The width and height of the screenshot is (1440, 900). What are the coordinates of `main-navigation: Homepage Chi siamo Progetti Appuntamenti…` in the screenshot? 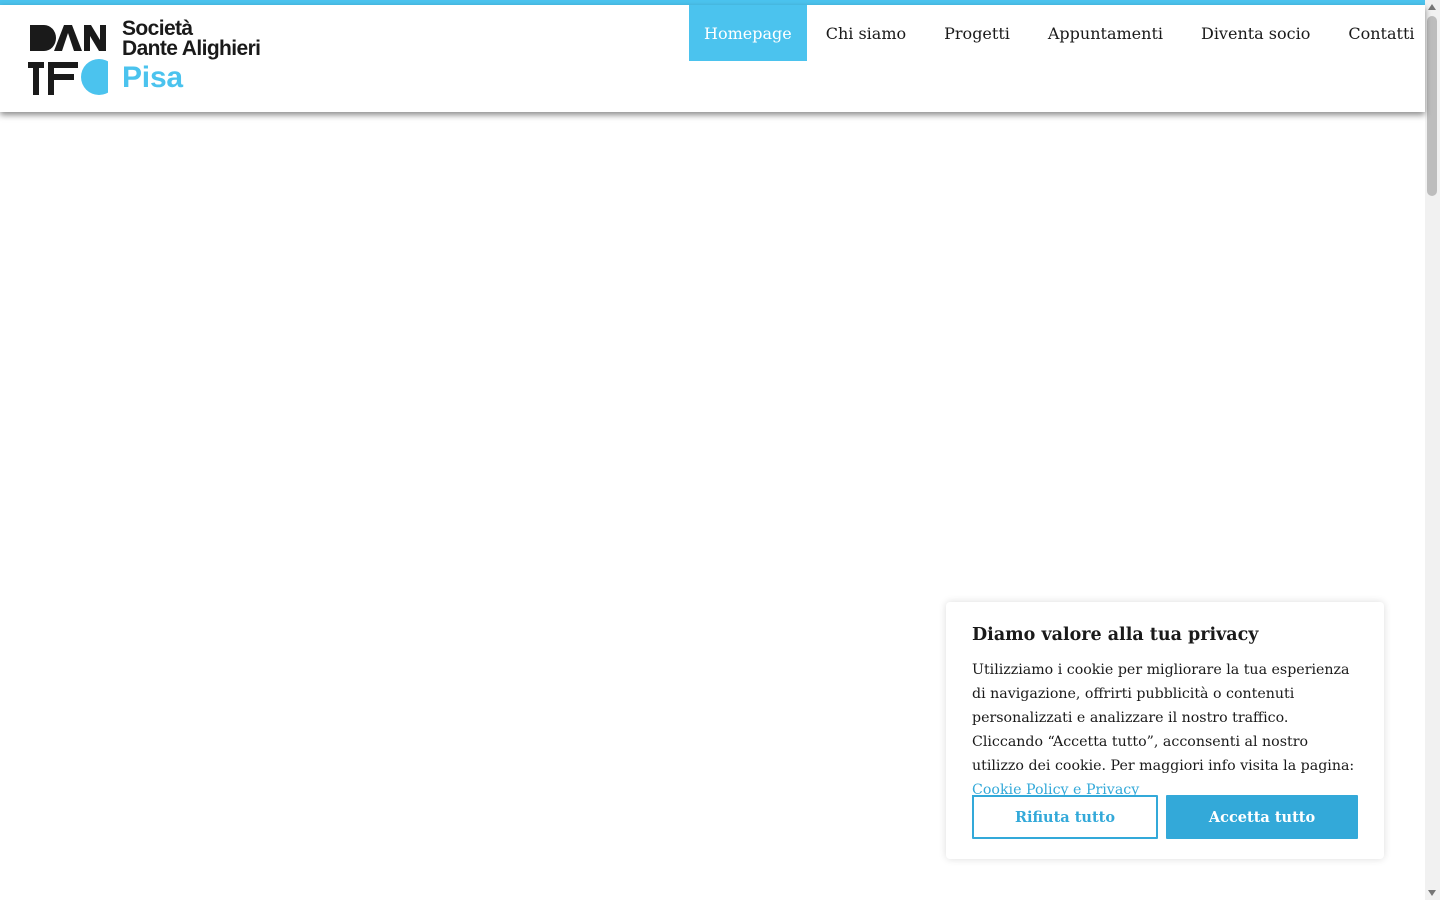 It's located at (1061, 33).